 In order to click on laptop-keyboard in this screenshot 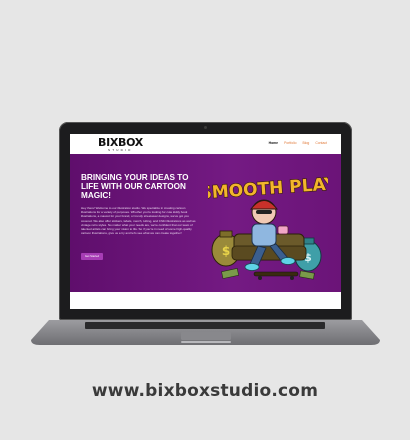, I will do `click(205, 325)`.